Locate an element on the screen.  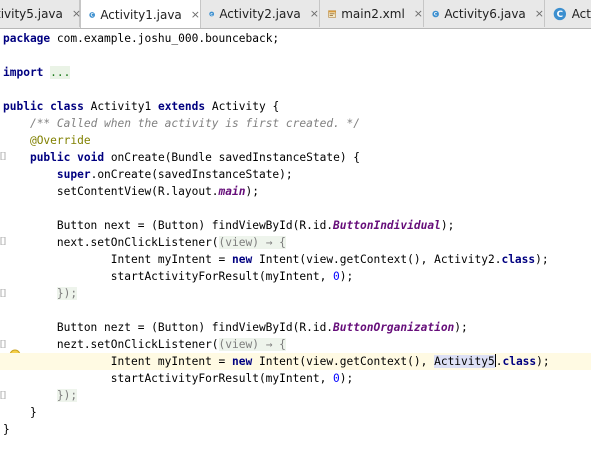
tab-label: main2.xml is located at coordinates (373, 13).